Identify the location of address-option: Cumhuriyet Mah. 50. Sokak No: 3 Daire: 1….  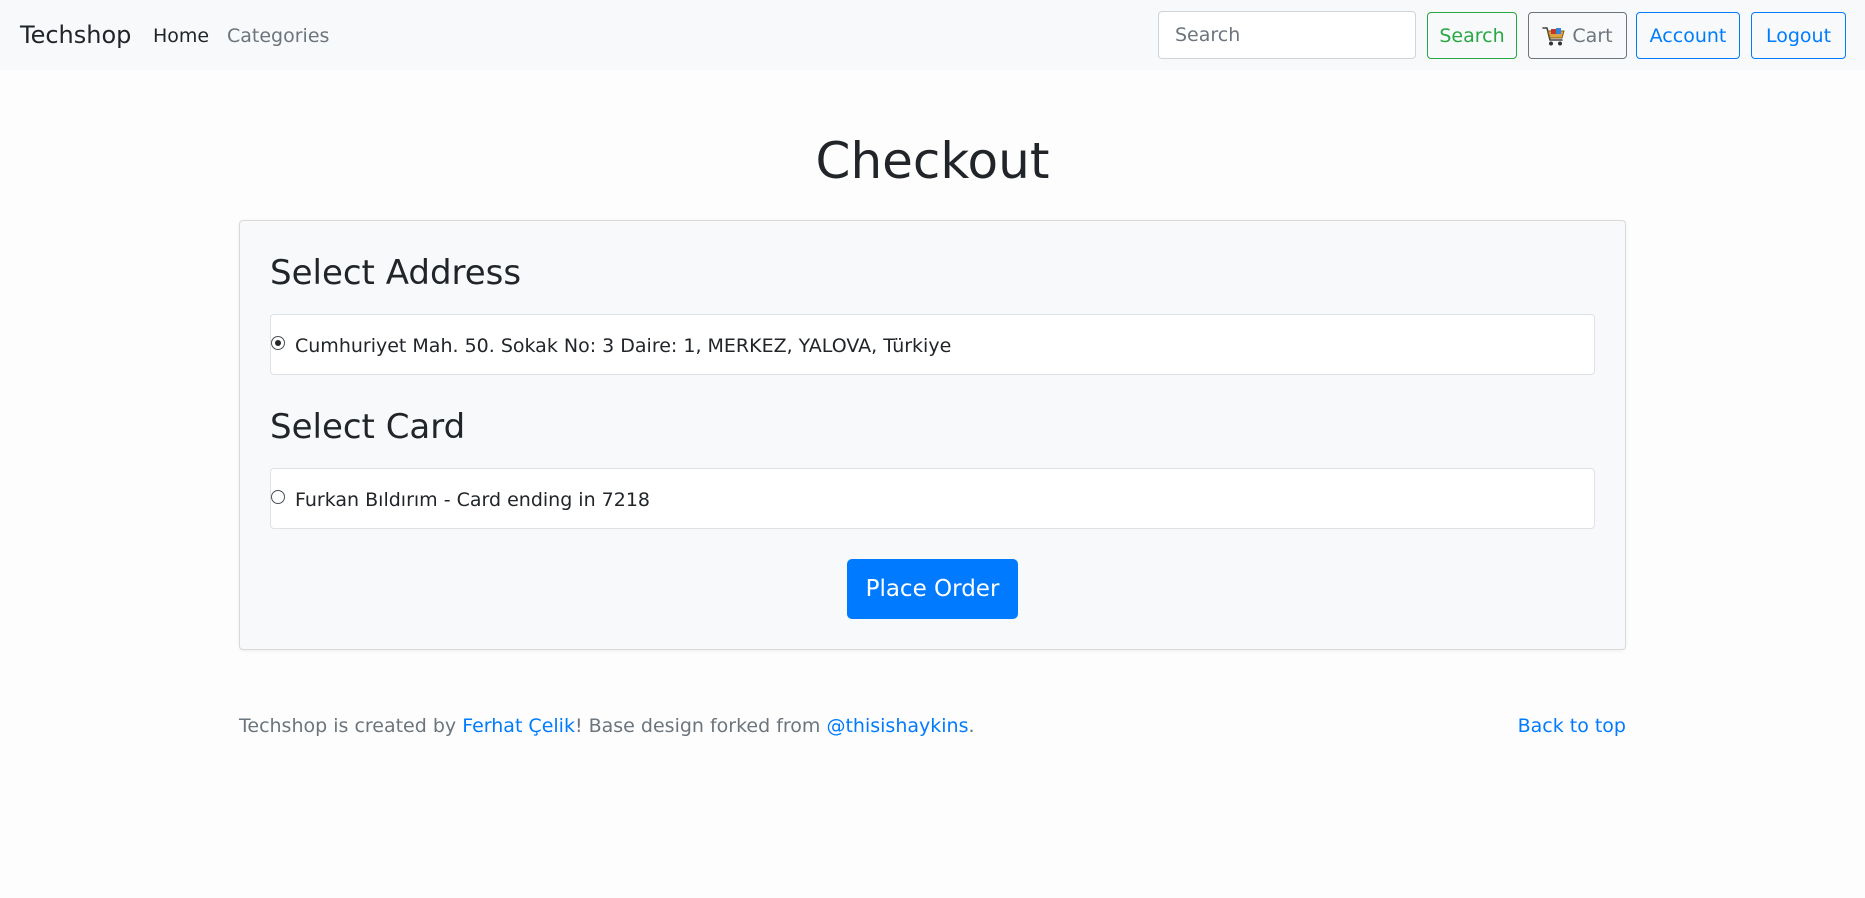
(932, 344).